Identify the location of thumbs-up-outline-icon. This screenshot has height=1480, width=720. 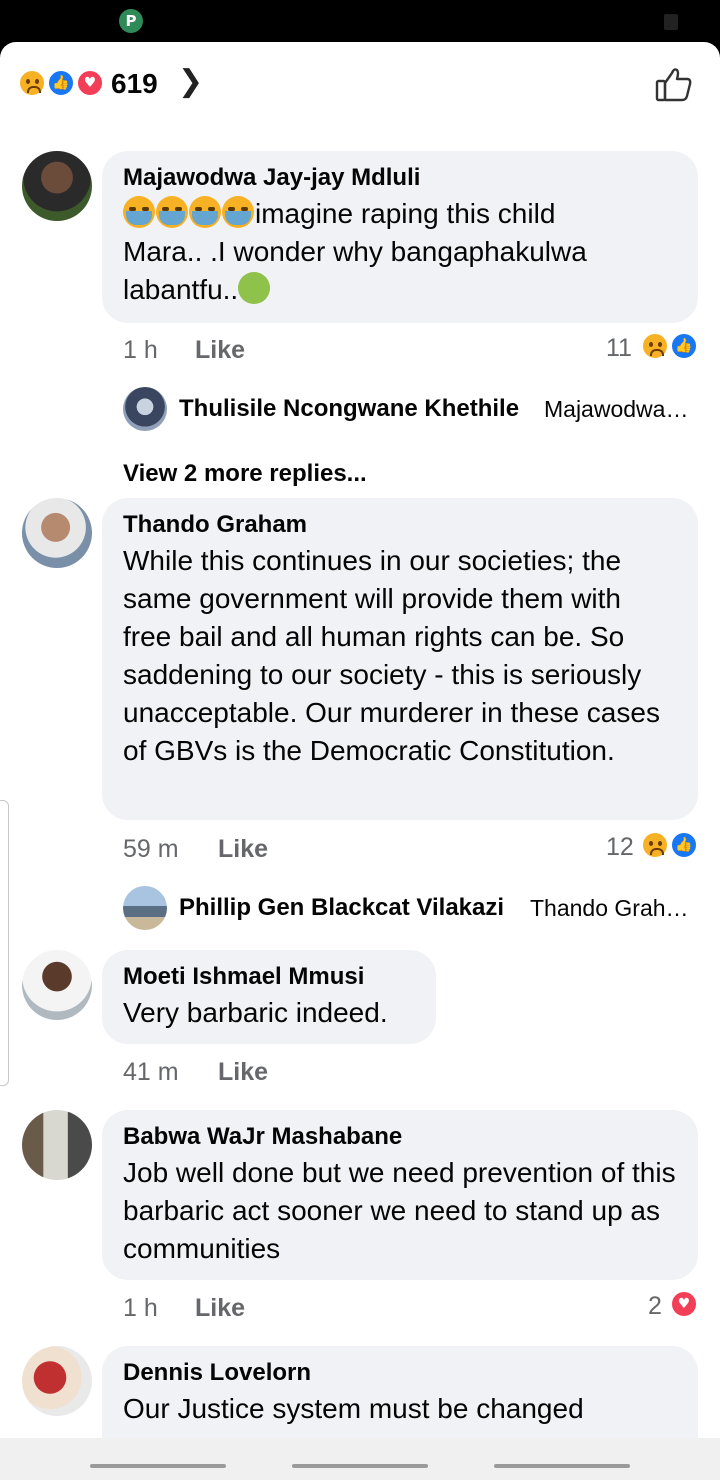
(674, 84).